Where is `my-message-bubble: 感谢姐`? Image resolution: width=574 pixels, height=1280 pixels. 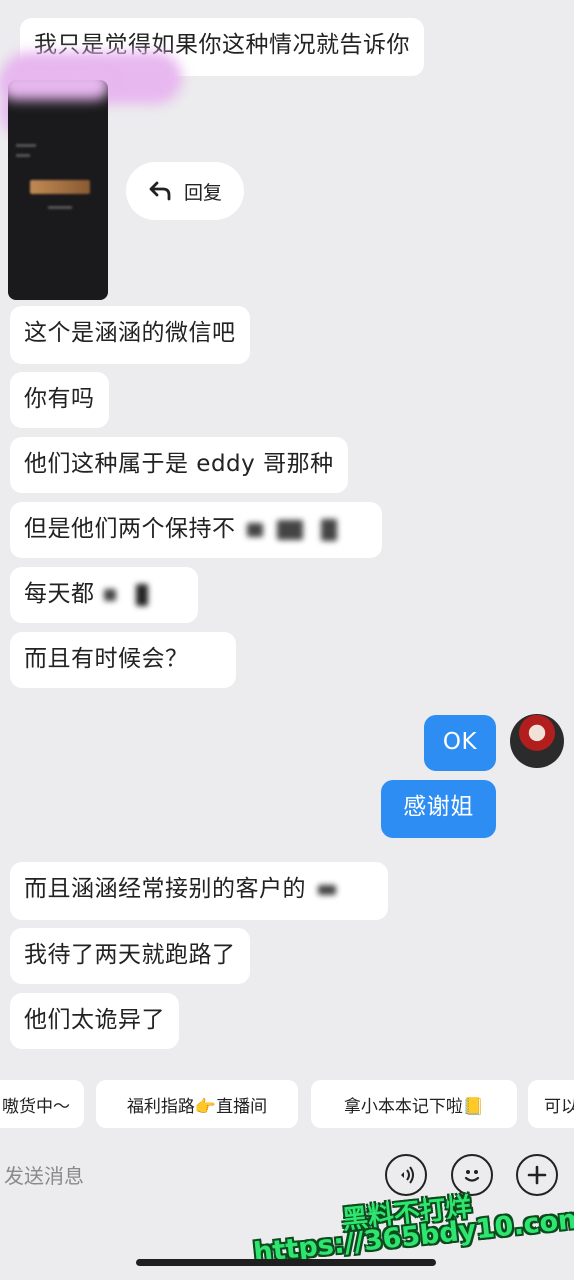 my-message-bubble: 感谢姐 is located at coordinates (438, 809).